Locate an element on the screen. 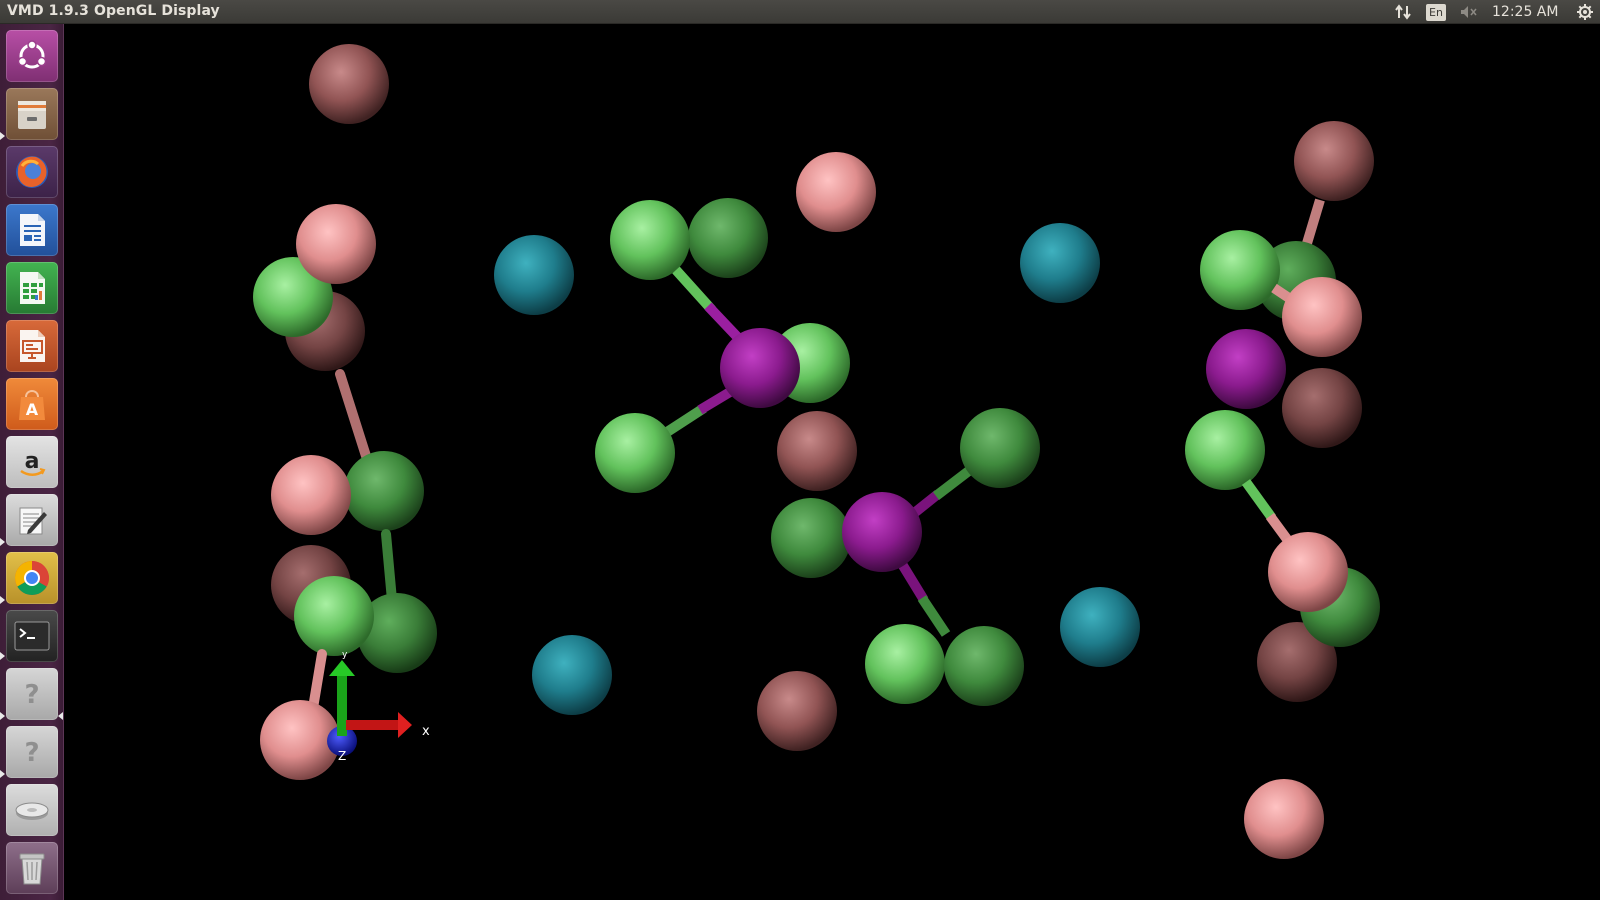 This screenshot has height=900, width=1600. keyboard-layout-indicator: En is located at coordinates (1436, 12).